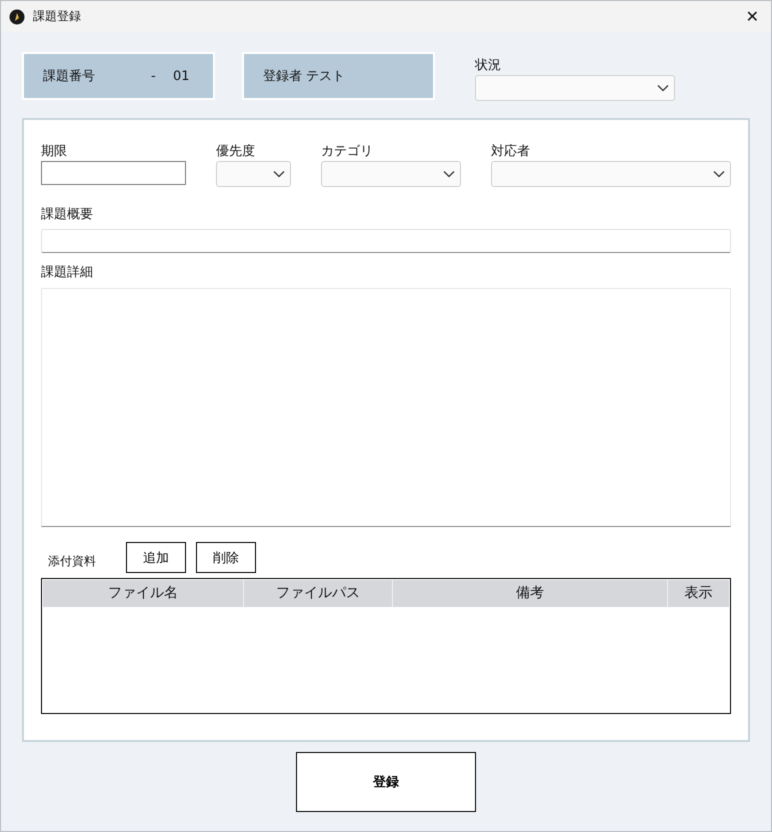 The width and height of the screenshot is (772, 832). Describe the element at coordinates (511, 152) in the screenshot. I see `field-label: 対応者` at that location.